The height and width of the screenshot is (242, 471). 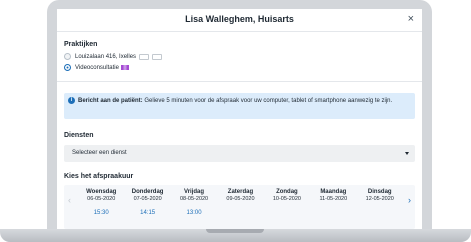 I want to click on day-date: 08-05-2020, so click(x=194, y=199).